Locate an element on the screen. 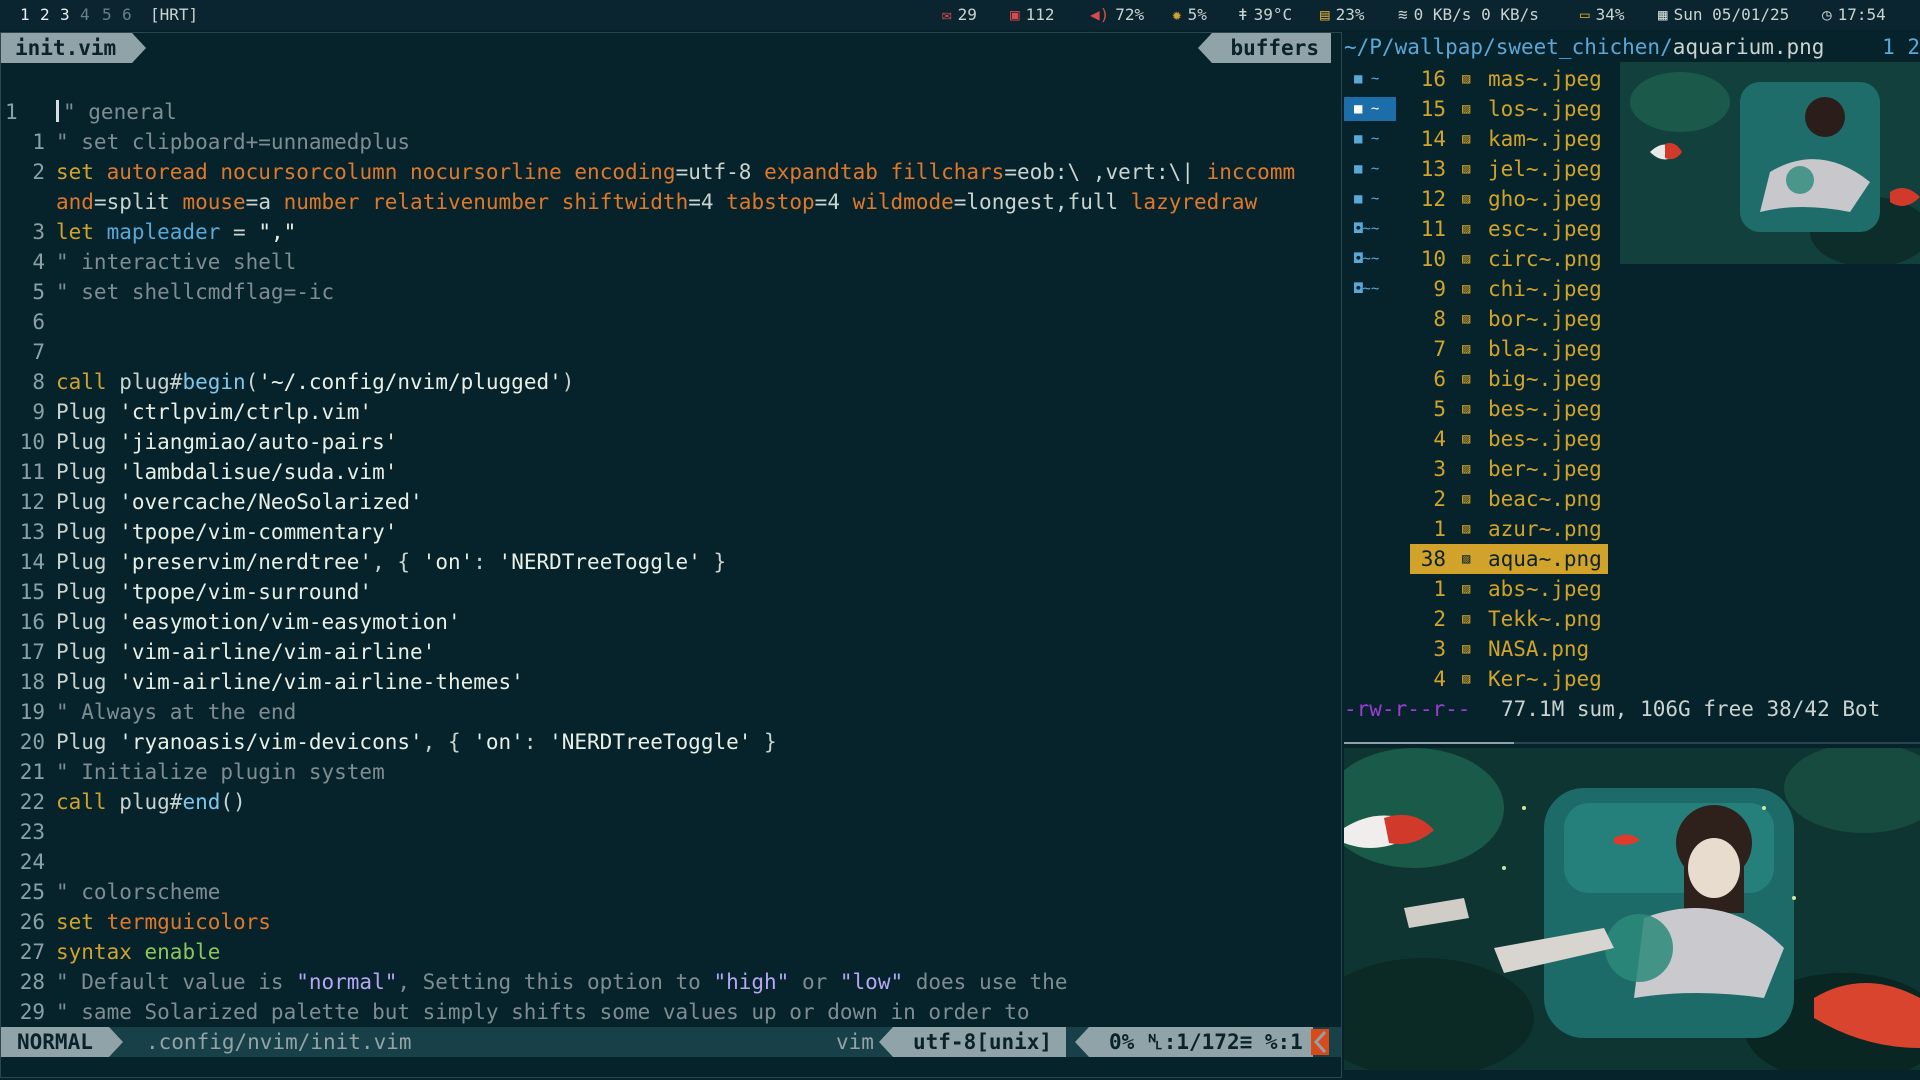  code-line: 22 call plug#end() is located at coordinates (672, 802).